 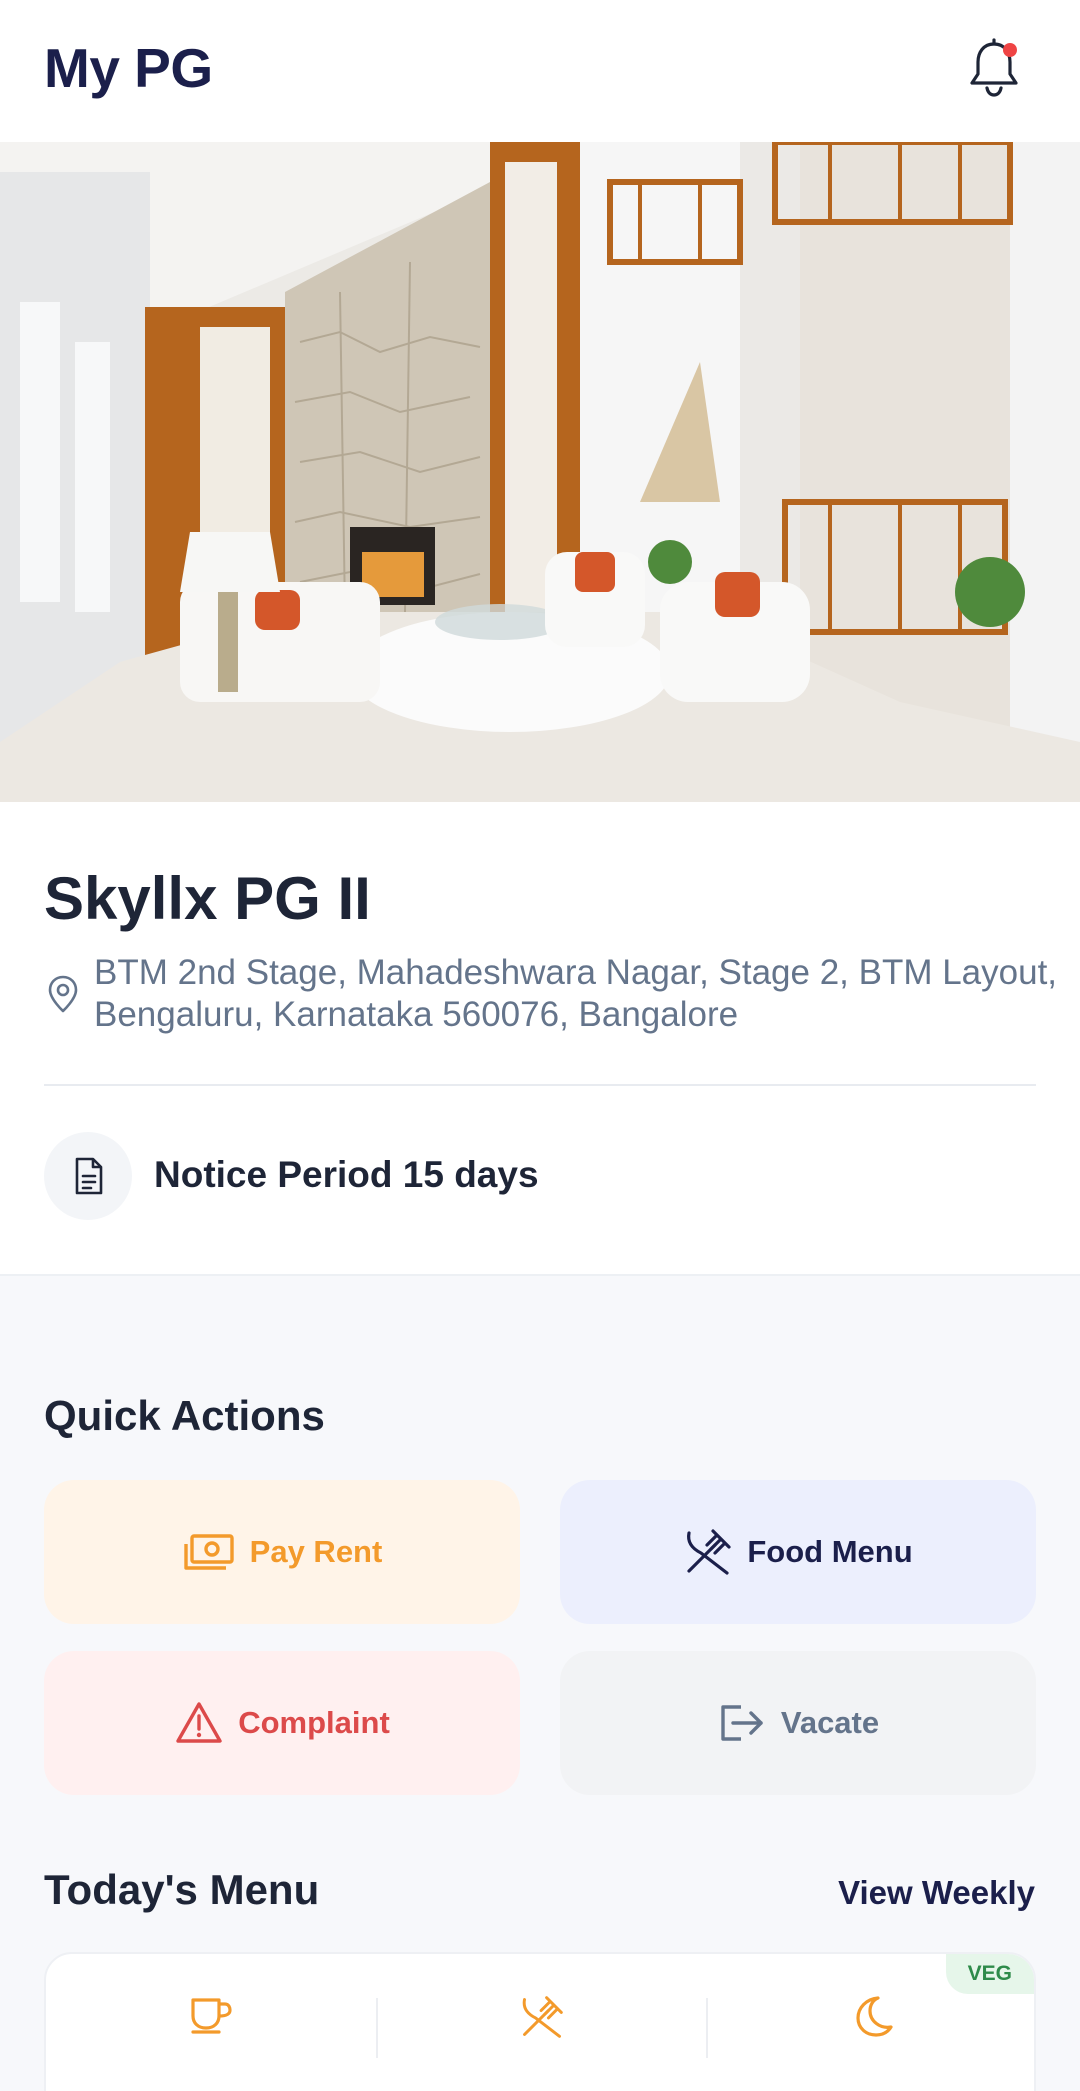 What do you see at coordinates (63, 994) in the screenshot?
I see `location-pin-icon` at bounding box center [63, 994].